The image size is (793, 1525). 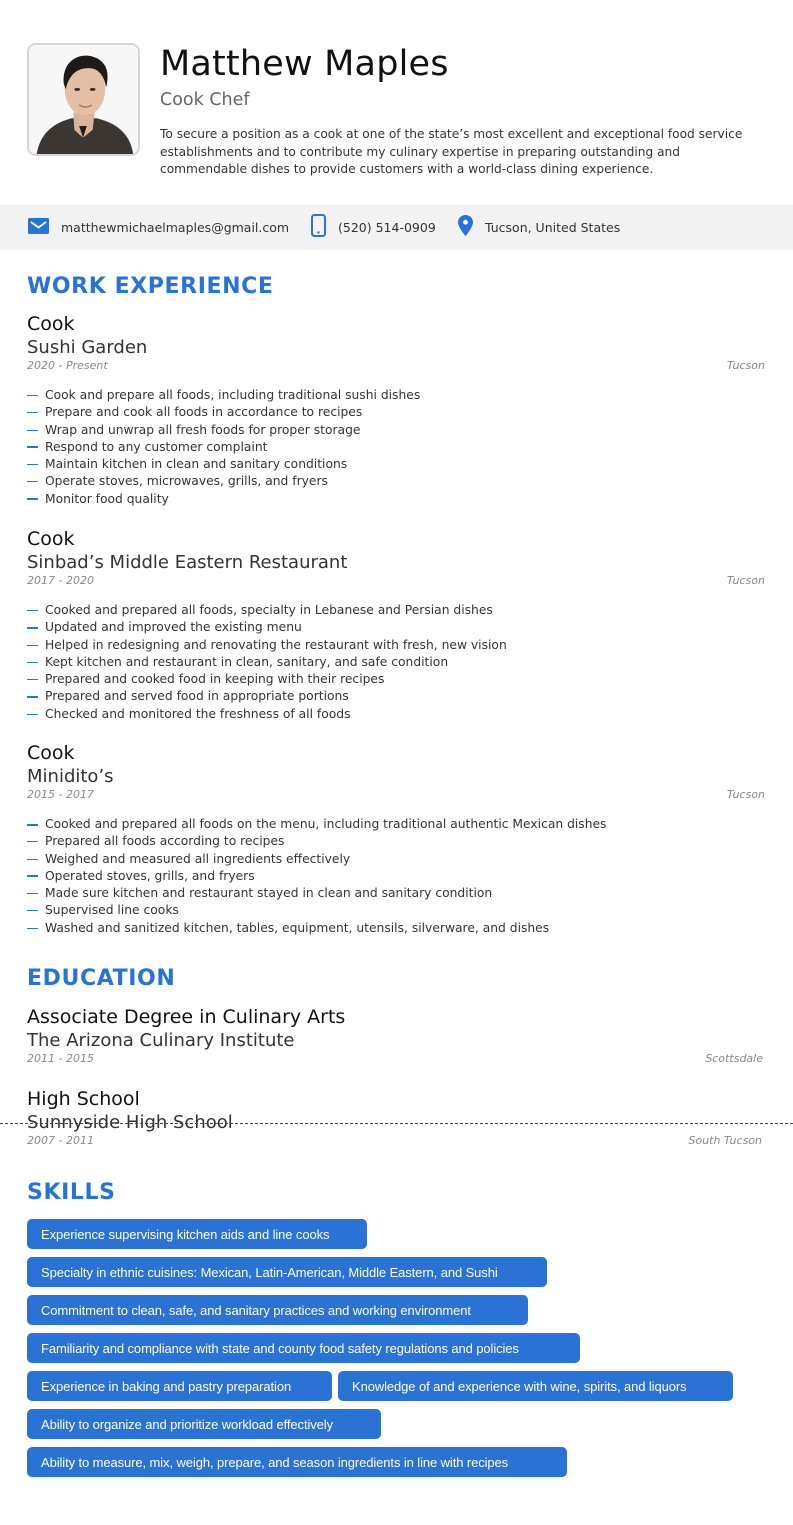 What do you see at coordinates (205, 100) in the screenshot?
I see `candidate-title: Cook Chef` at bounding box center [205, 100].